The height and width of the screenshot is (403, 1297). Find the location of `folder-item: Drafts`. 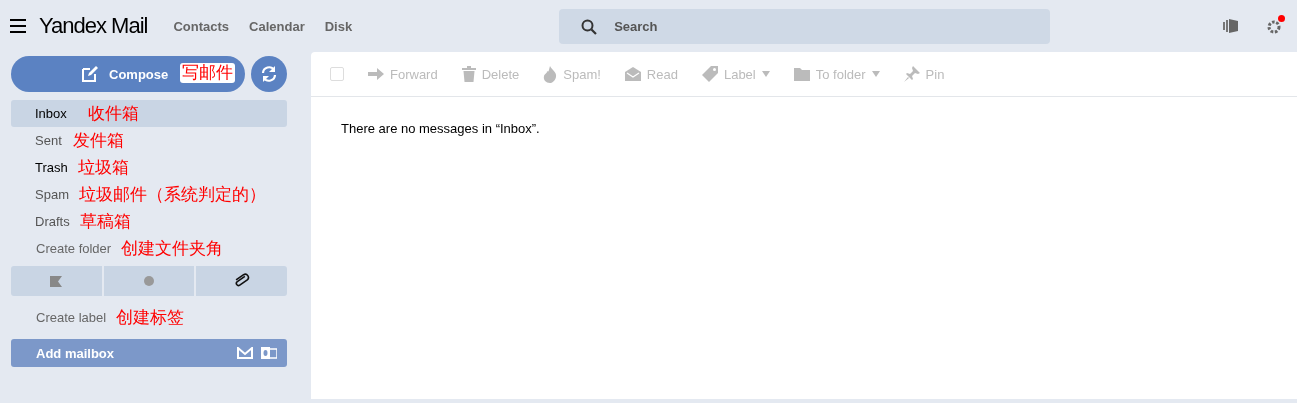

folder-item: Drafts is located at coordinates (40, 221).